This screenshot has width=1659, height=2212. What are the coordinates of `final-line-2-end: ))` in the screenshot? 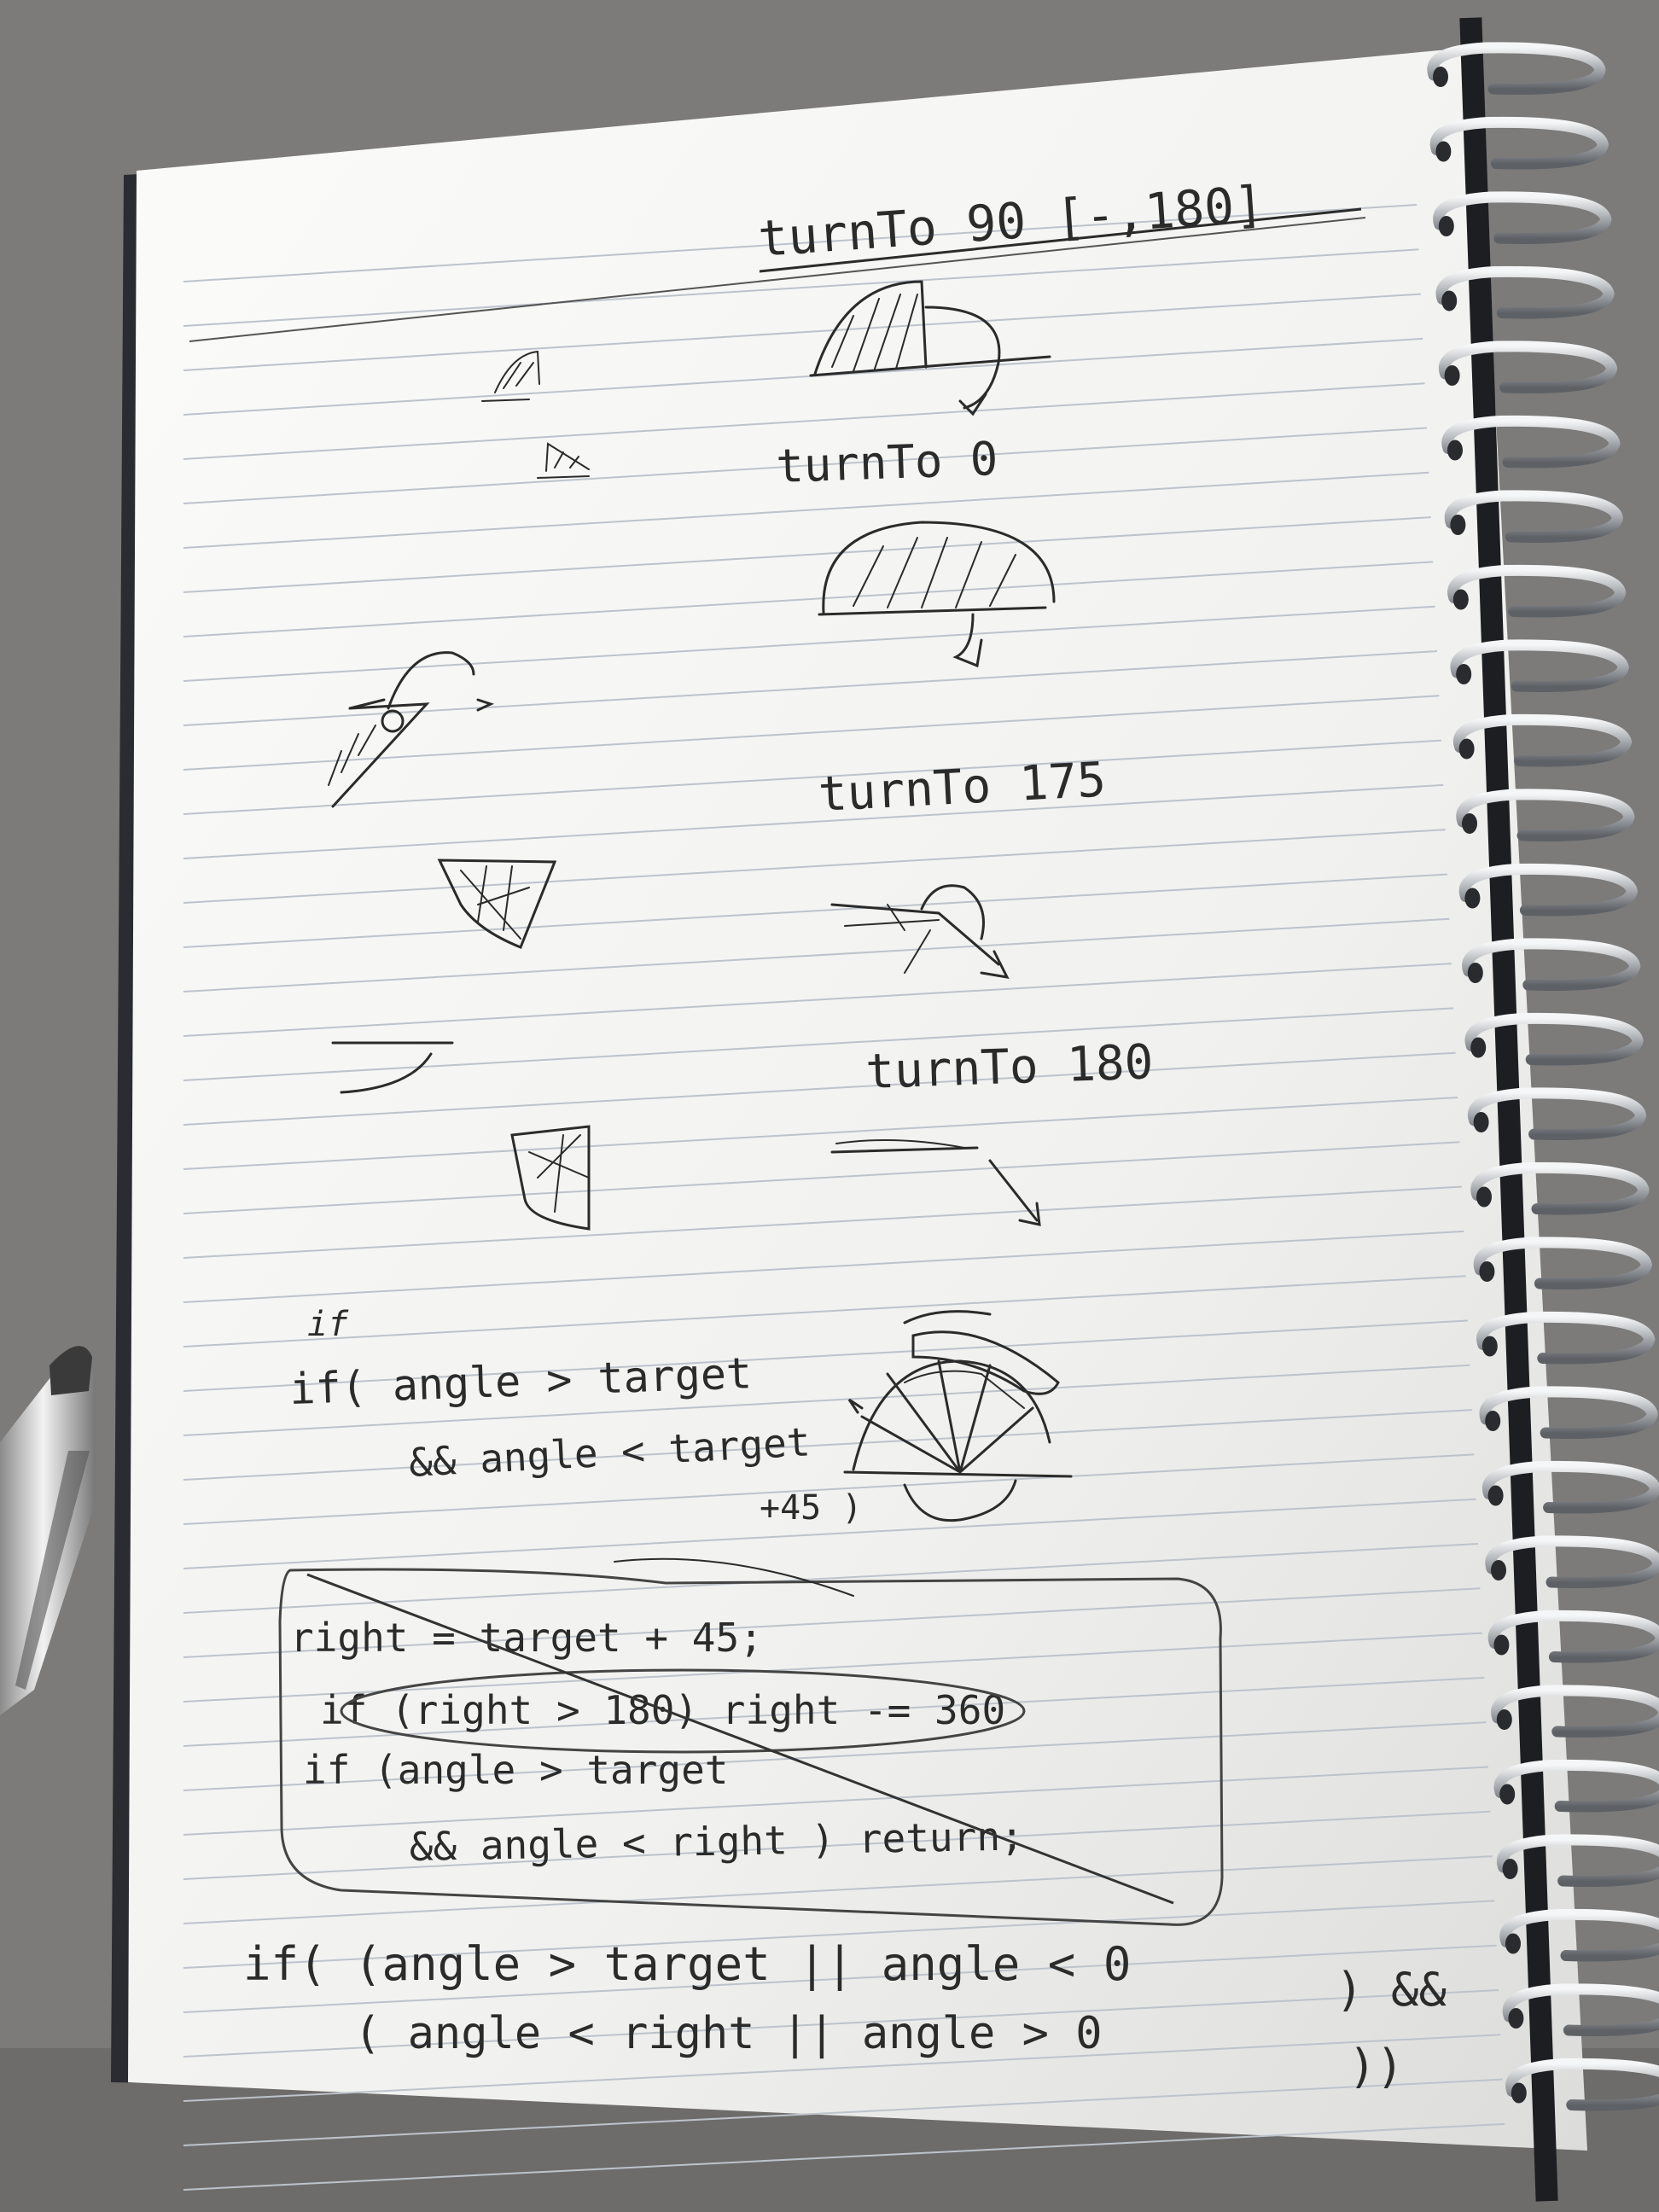 It's located at (1376, 2066).